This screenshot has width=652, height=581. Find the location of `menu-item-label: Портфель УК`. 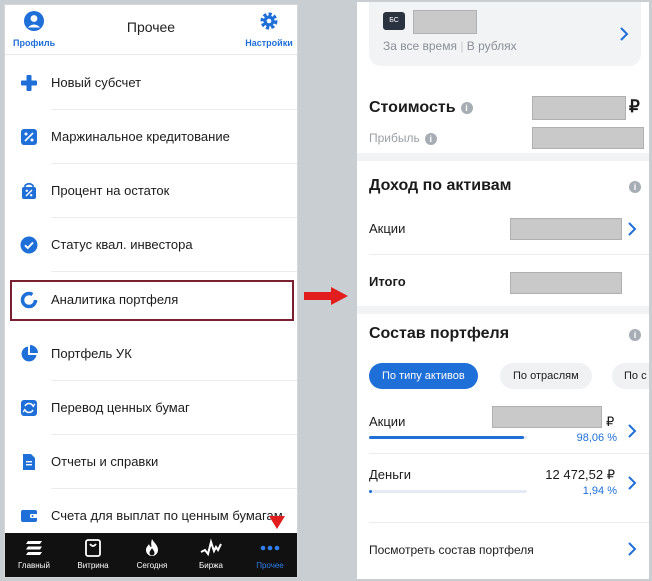

menu-item-label: Портфель УК is located at coordinates (91, 353).